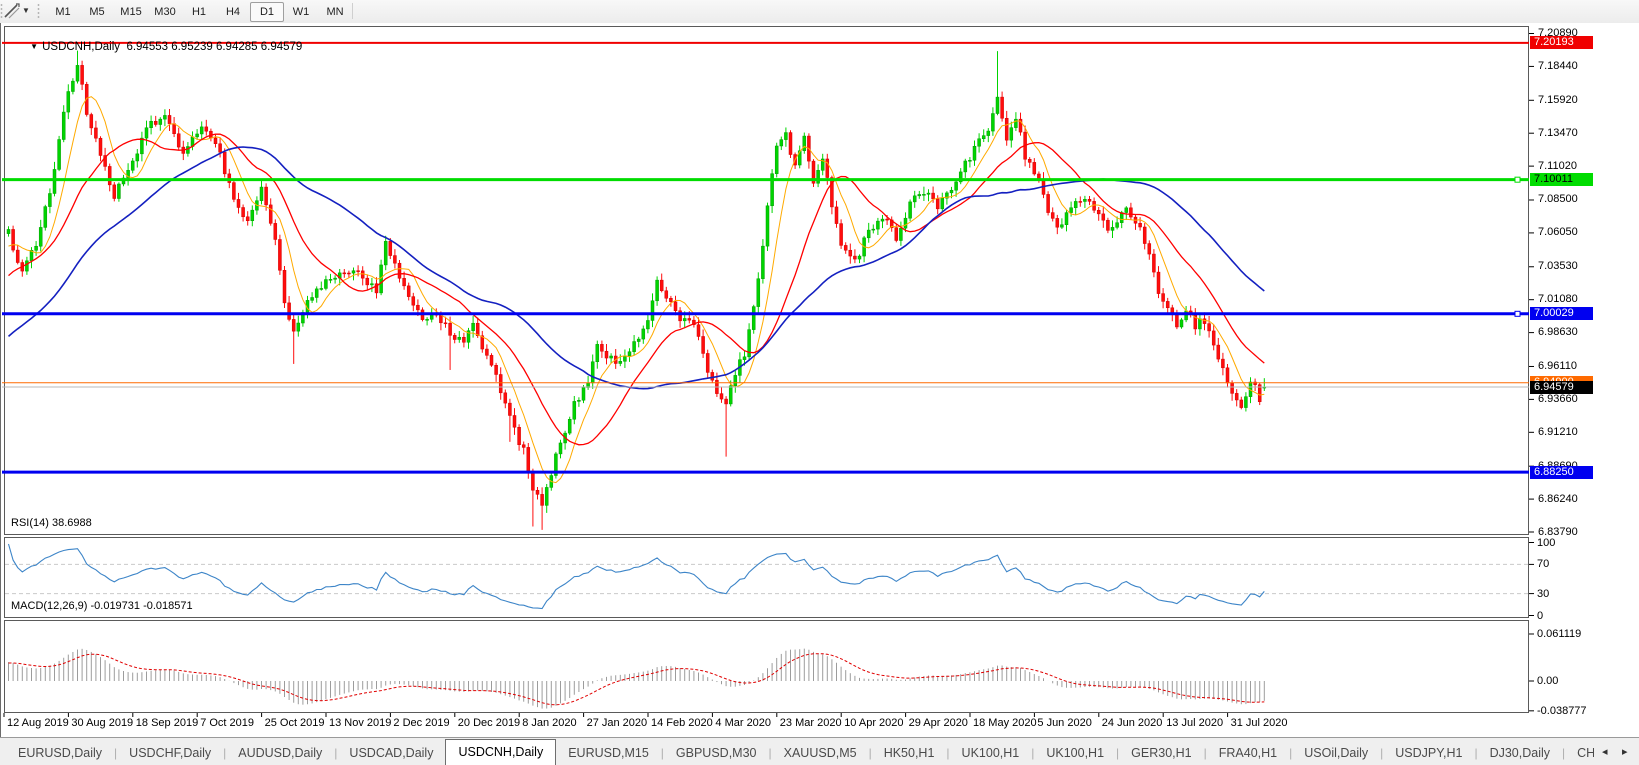 Image resolution: width=1639 pixels, height=765 pixels. I want to click on timeframe-d1: D1, so click(267, 12).